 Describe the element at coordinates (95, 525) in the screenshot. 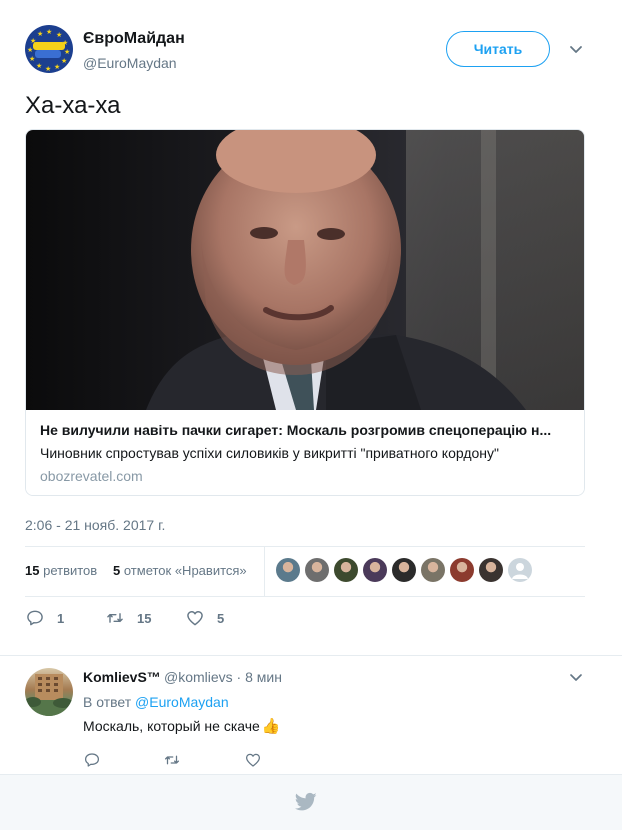

I see `tweet-timestamp: 2:06 - 21 нояб. 2017 г.` at that location.